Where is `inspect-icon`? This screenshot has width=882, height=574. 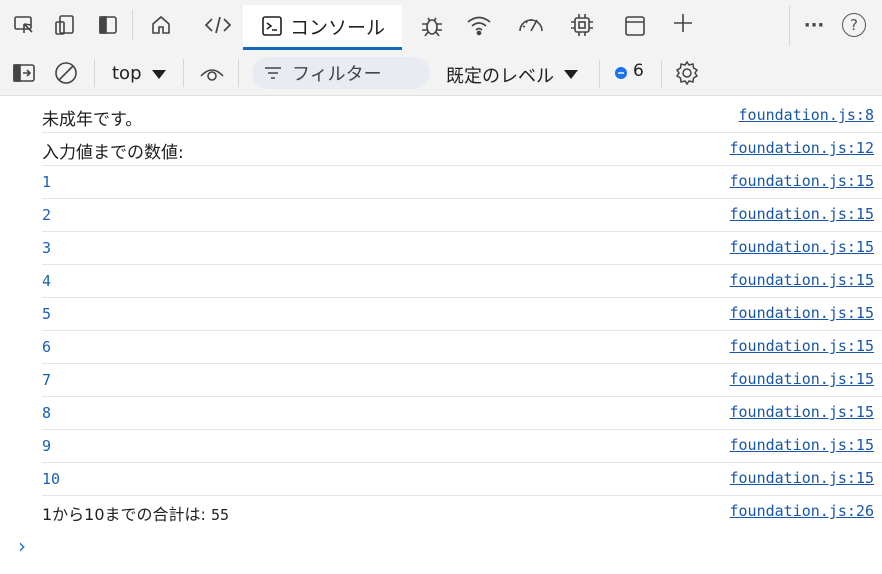
inspect-icon is located at coordinates (24, 25).